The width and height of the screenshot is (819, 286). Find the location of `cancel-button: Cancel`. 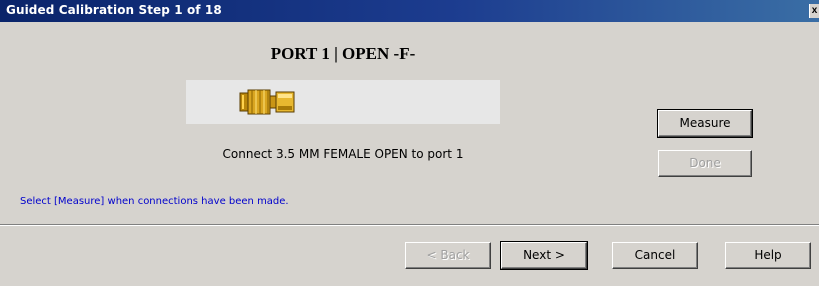

cancel-button: Cancel is located at coordinates (655, 255).